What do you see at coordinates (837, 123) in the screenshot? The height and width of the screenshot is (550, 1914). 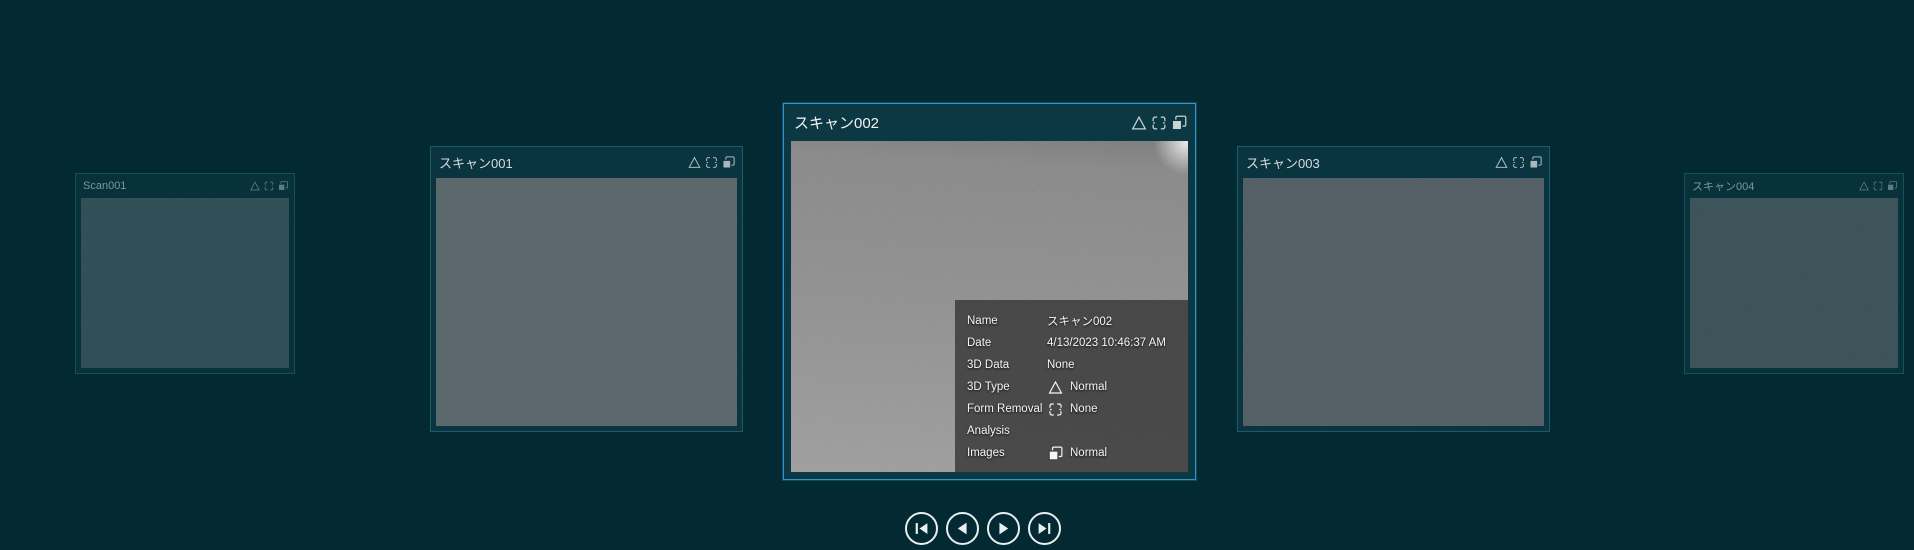 I see `scan-card-title: スキャン002` at bounding box center [837, 123].